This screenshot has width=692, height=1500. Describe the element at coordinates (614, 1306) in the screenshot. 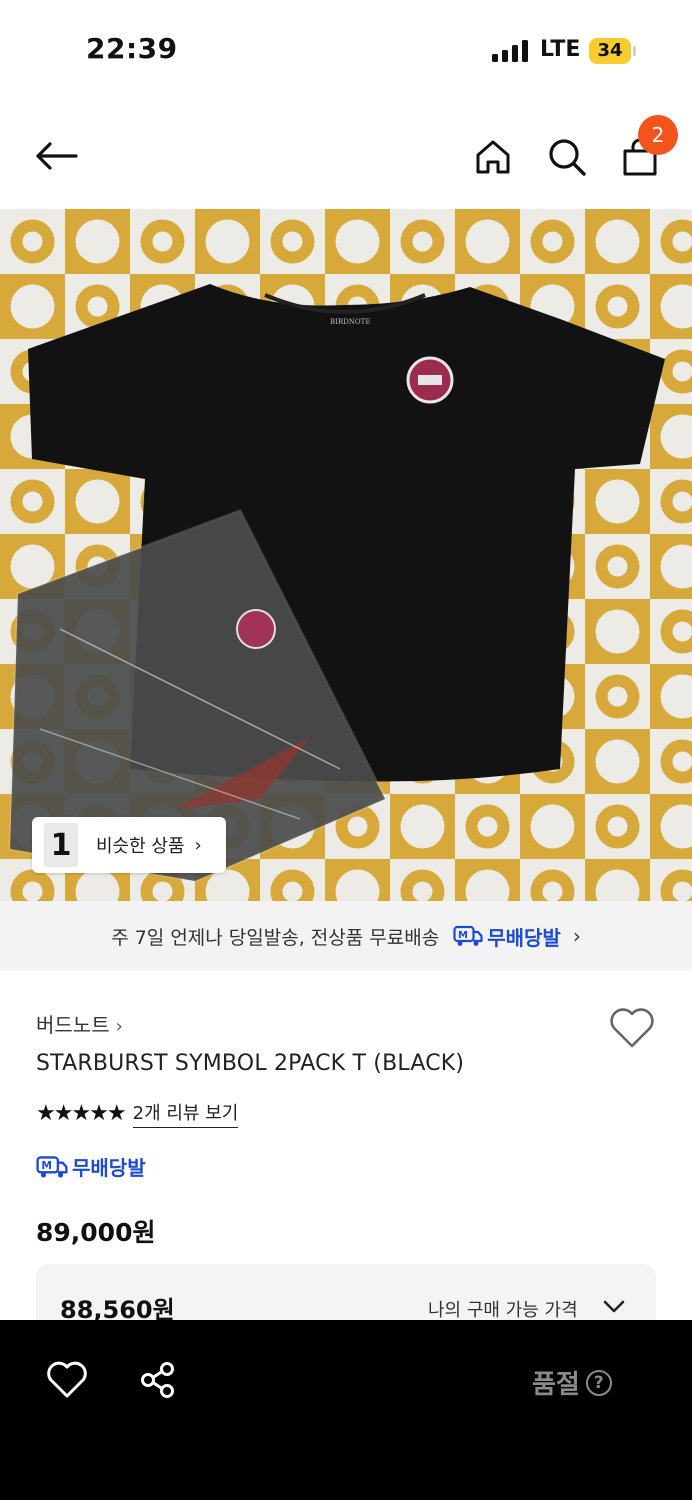

I see `chevron-down-icon` at that location.